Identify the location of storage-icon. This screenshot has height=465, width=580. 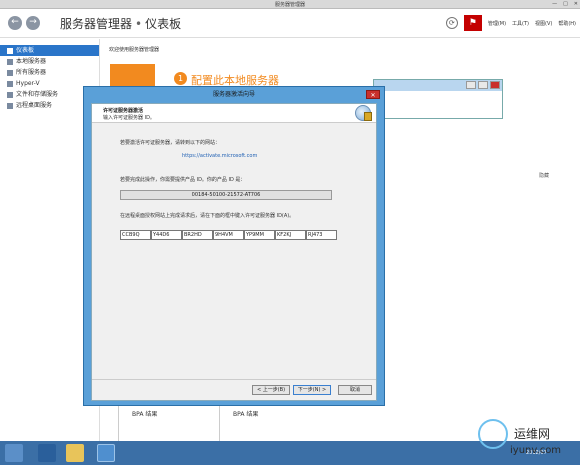
(10, 94).